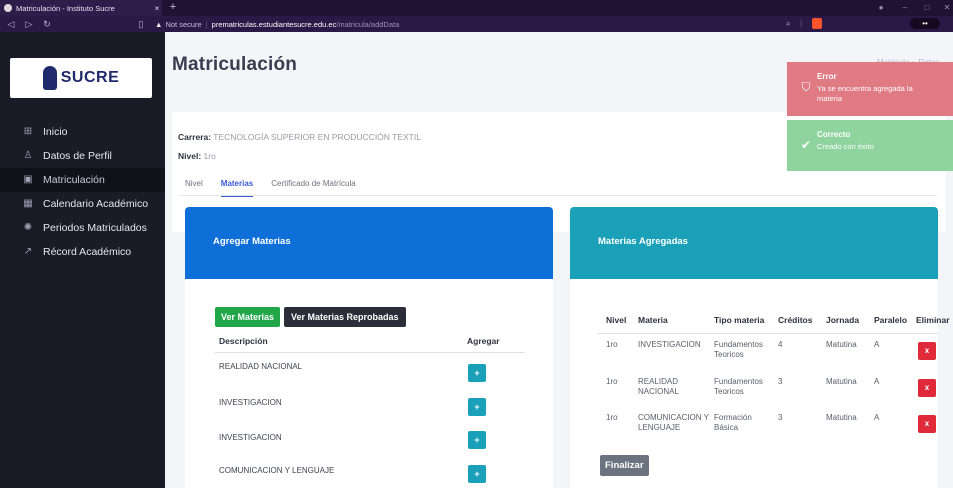 This screenshot has width=953, height=488. I want to click on tab-close-icon: ×, so click(157, 8).